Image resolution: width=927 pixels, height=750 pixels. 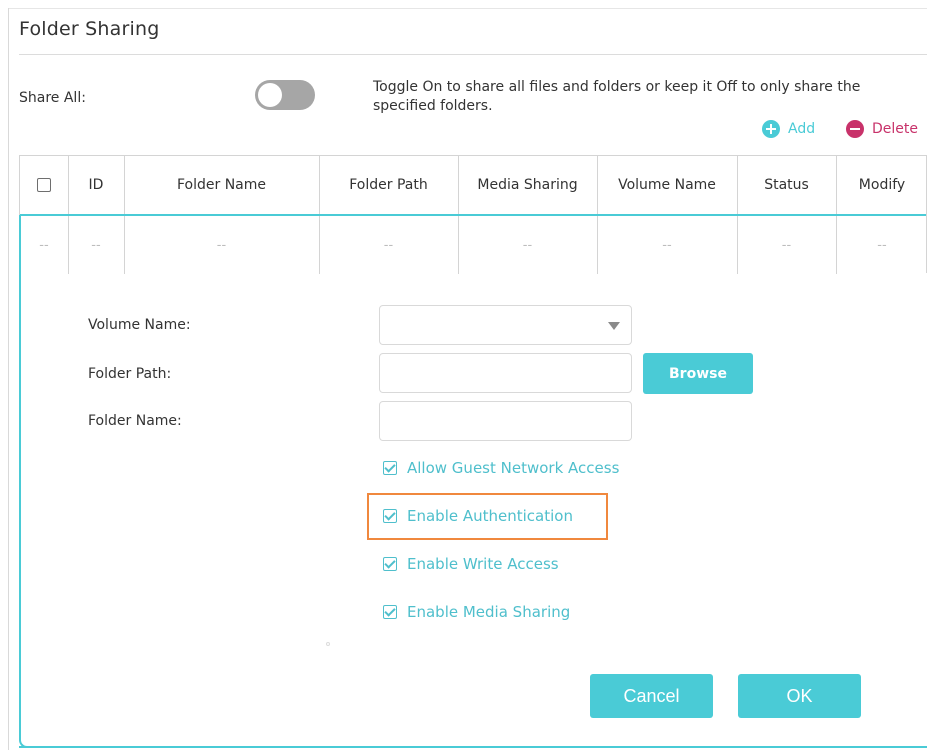 What do you see at coordinates (473, 54) in the screenshot?
I see `title-divider` at bounding box center [473, 54].